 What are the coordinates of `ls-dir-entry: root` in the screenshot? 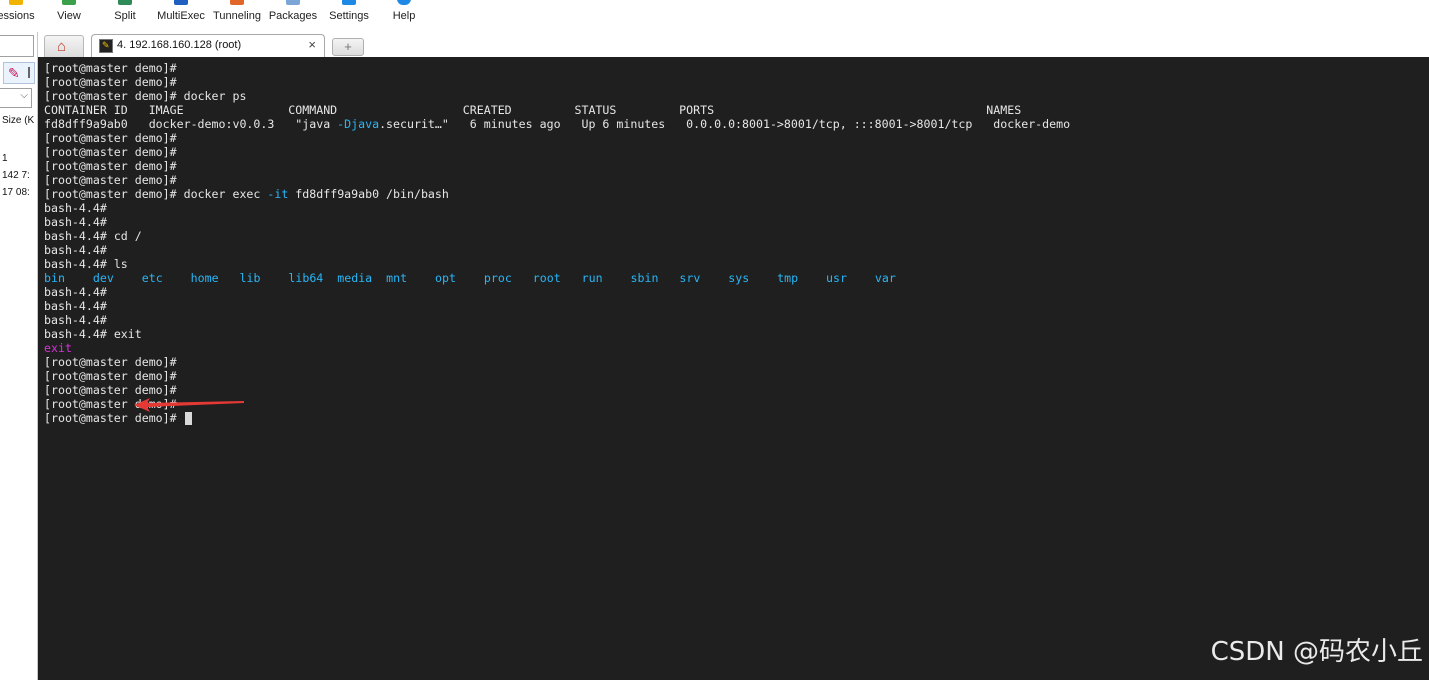 It's located at (557, 278).